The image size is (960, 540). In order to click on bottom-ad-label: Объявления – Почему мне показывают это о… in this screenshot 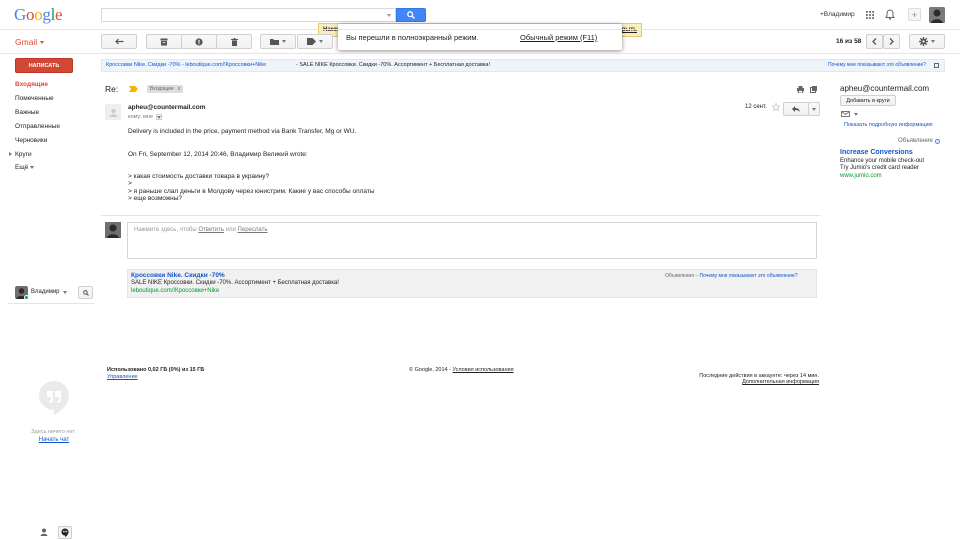, I will do `click(731, 276)`.